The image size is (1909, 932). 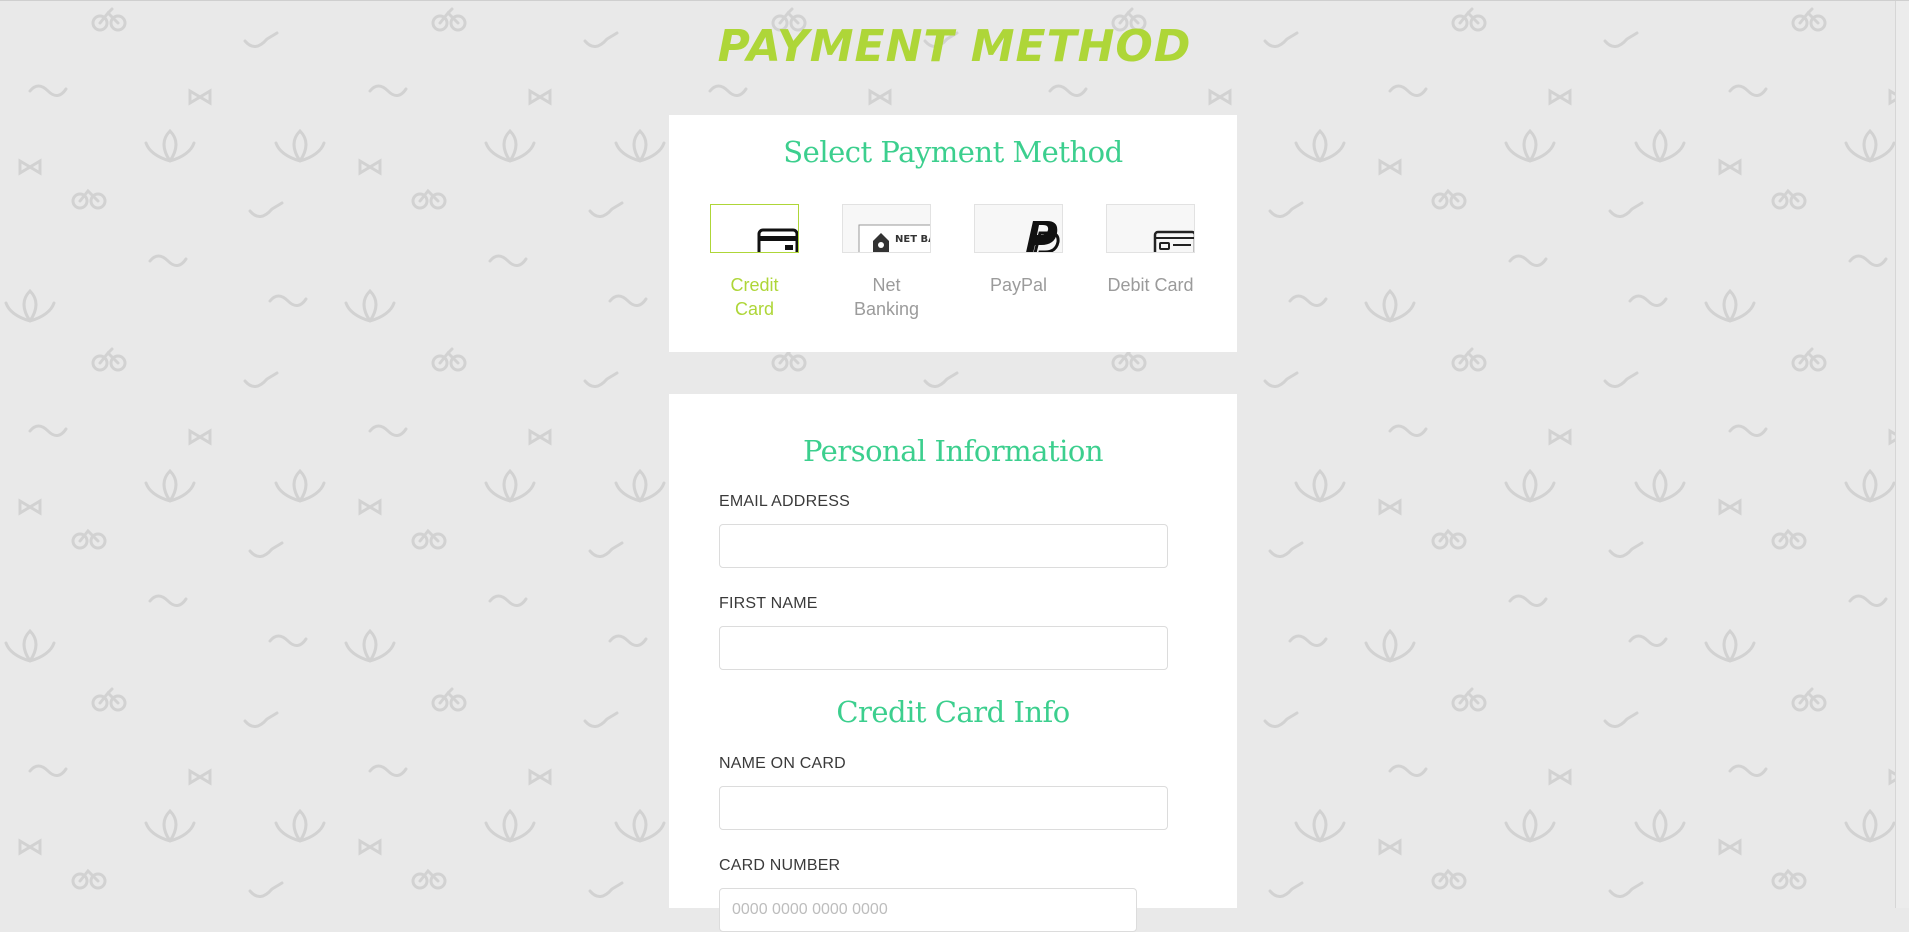 I want to click on page-title: PAYMENT METHOD, so click(x=954, y=46).